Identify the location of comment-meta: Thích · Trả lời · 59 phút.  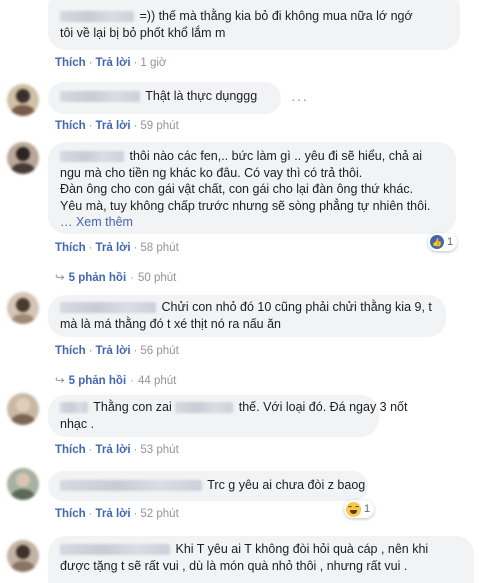
(117, 126).